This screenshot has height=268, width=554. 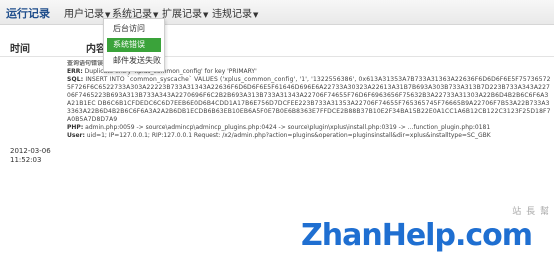 I want to click on watermark-logo: ZhanHelp.com, so click(x=417, y=235).